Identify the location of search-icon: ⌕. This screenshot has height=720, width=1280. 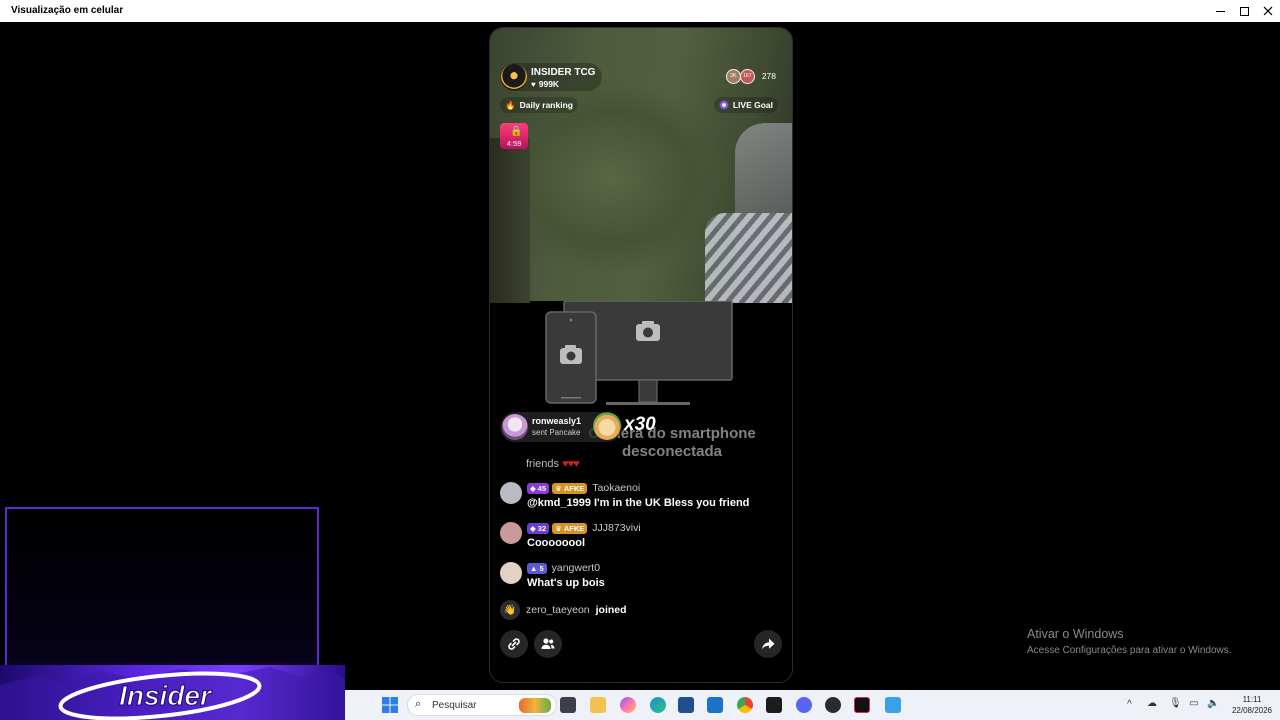
(418, 704).